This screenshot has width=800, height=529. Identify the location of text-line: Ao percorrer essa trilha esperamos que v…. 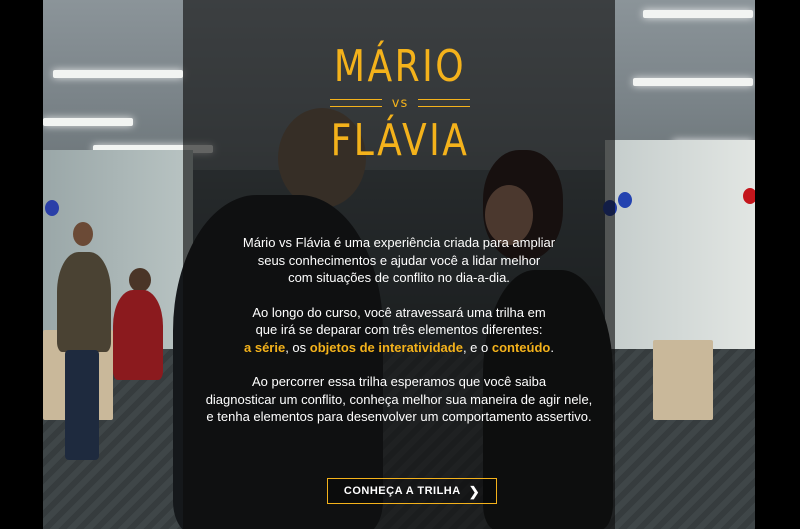
(399, 381).